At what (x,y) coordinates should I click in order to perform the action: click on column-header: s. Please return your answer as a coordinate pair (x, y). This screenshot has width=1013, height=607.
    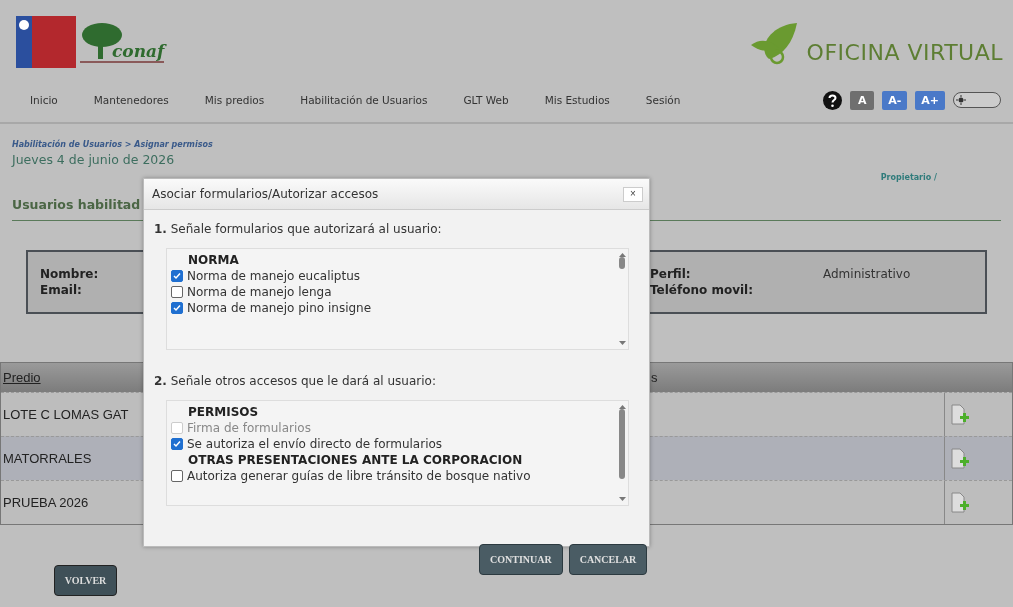
    Looking at the image, I should click on (654, 377).